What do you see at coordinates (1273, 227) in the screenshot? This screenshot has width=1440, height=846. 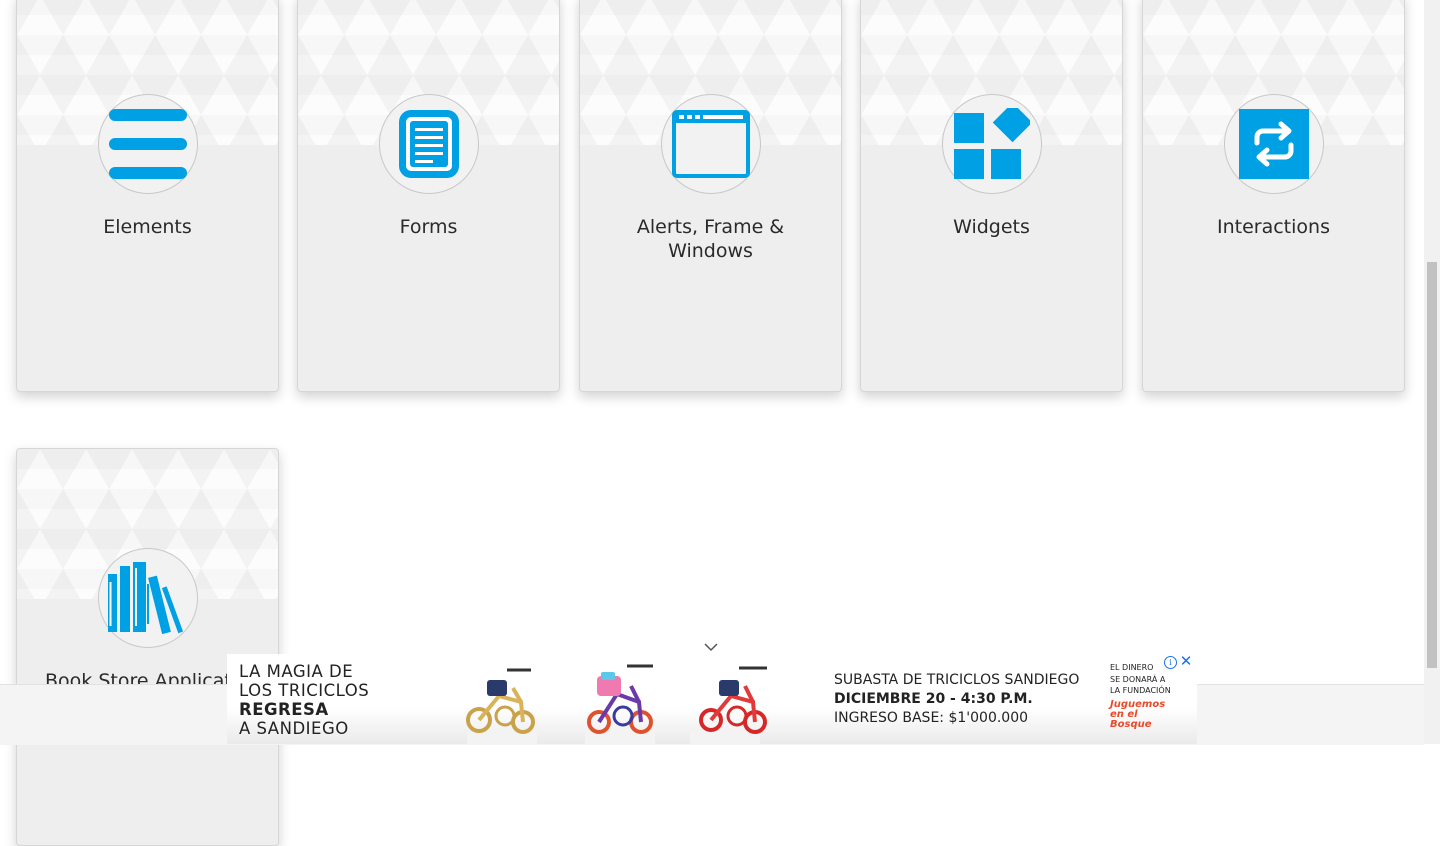 I see `card-title: Interactions` at bounding box center [1273, 227].